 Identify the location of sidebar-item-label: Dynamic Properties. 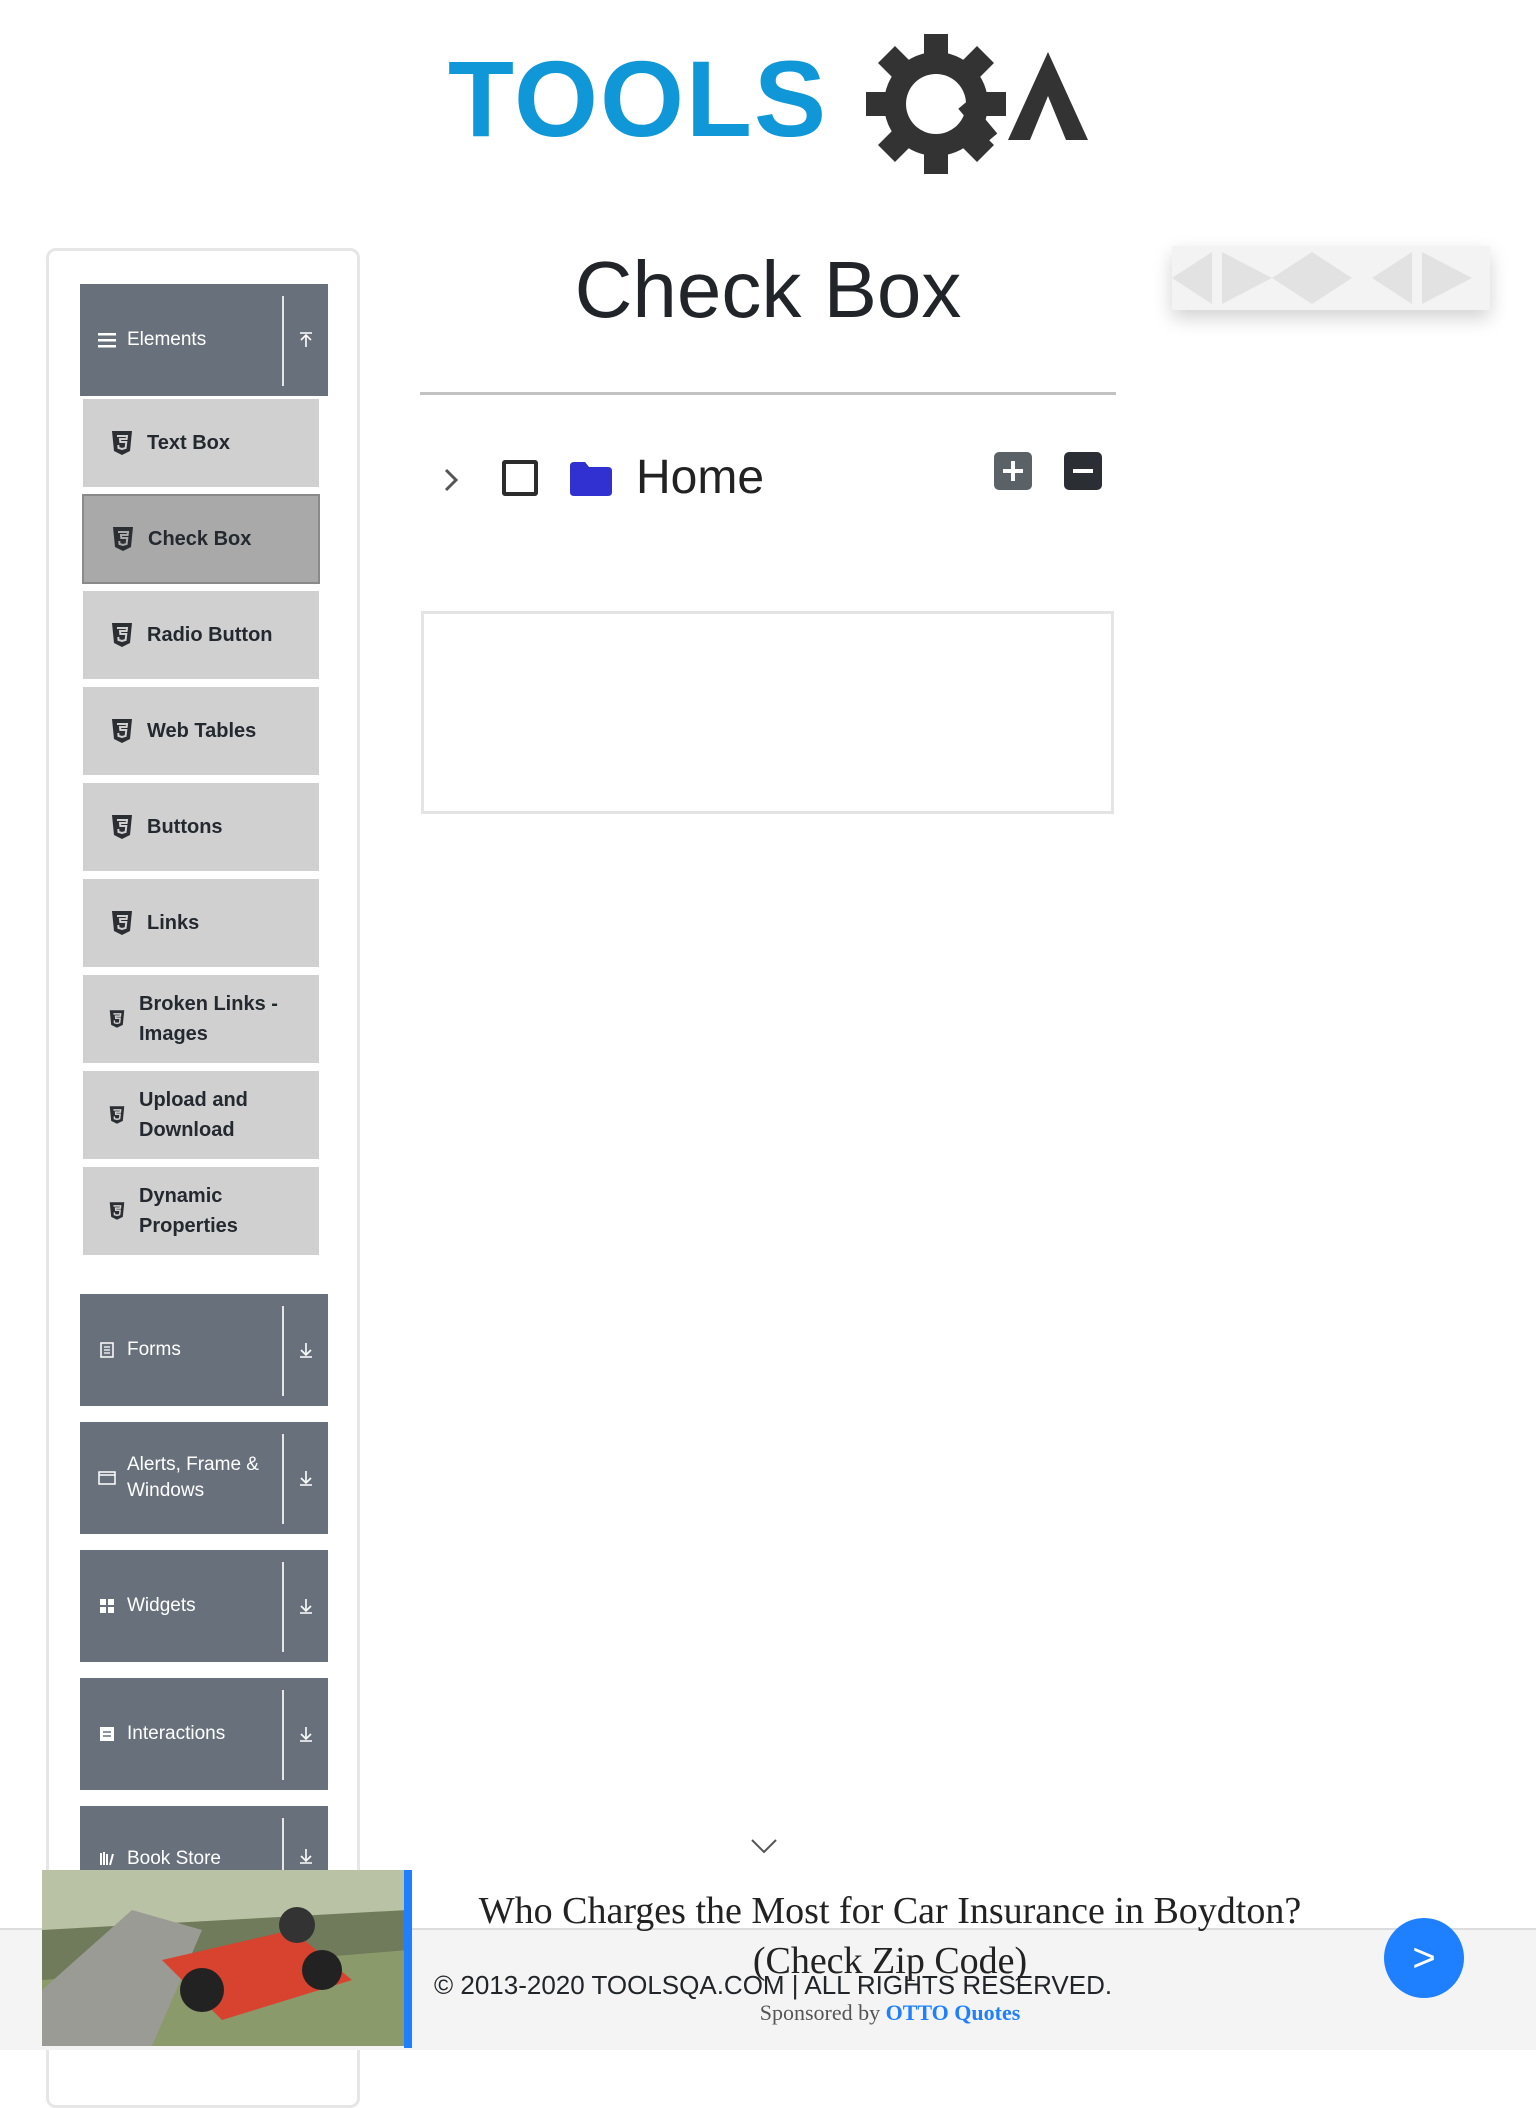
(188, 1211).